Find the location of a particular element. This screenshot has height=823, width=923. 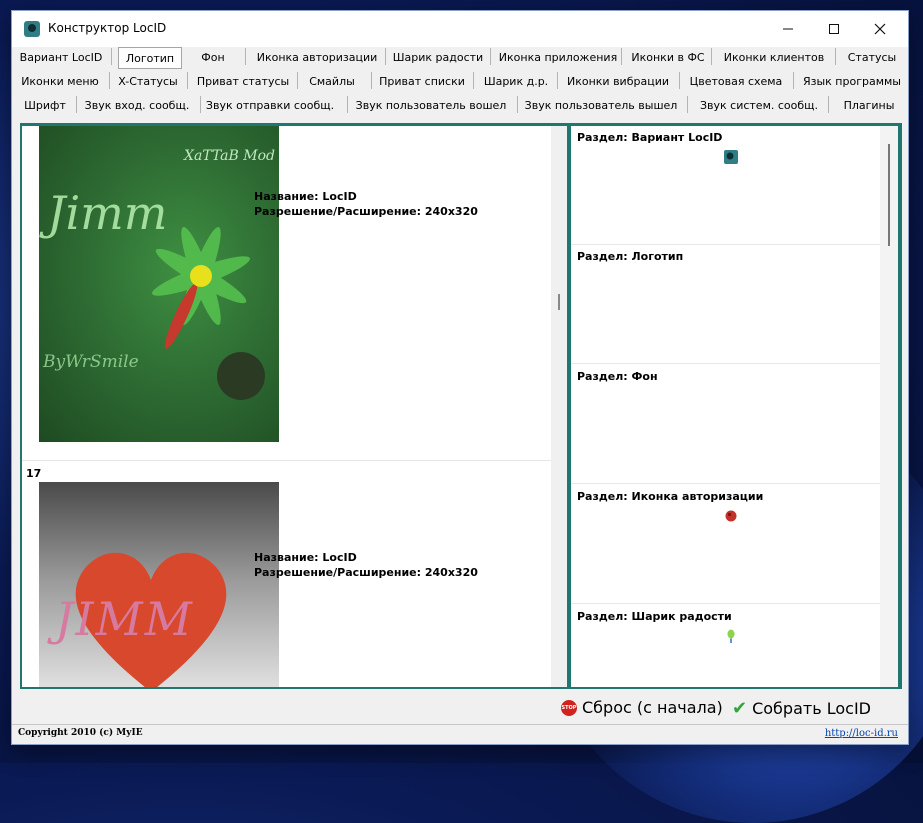

item-divider is located at coordinates (290, 460).